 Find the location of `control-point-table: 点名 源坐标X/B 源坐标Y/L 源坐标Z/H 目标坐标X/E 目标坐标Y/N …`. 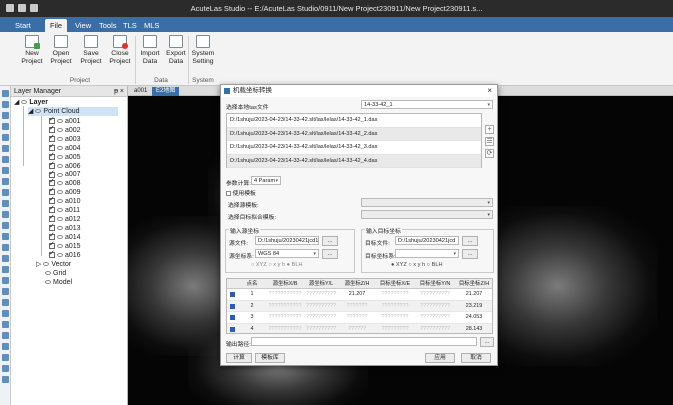

control-point-table: 点名 源坐标X/B 源坐标Y/L 源坐标Z/H 目标坐标X/E 目标坐标Y/N … is located at coordinates (359, 306).